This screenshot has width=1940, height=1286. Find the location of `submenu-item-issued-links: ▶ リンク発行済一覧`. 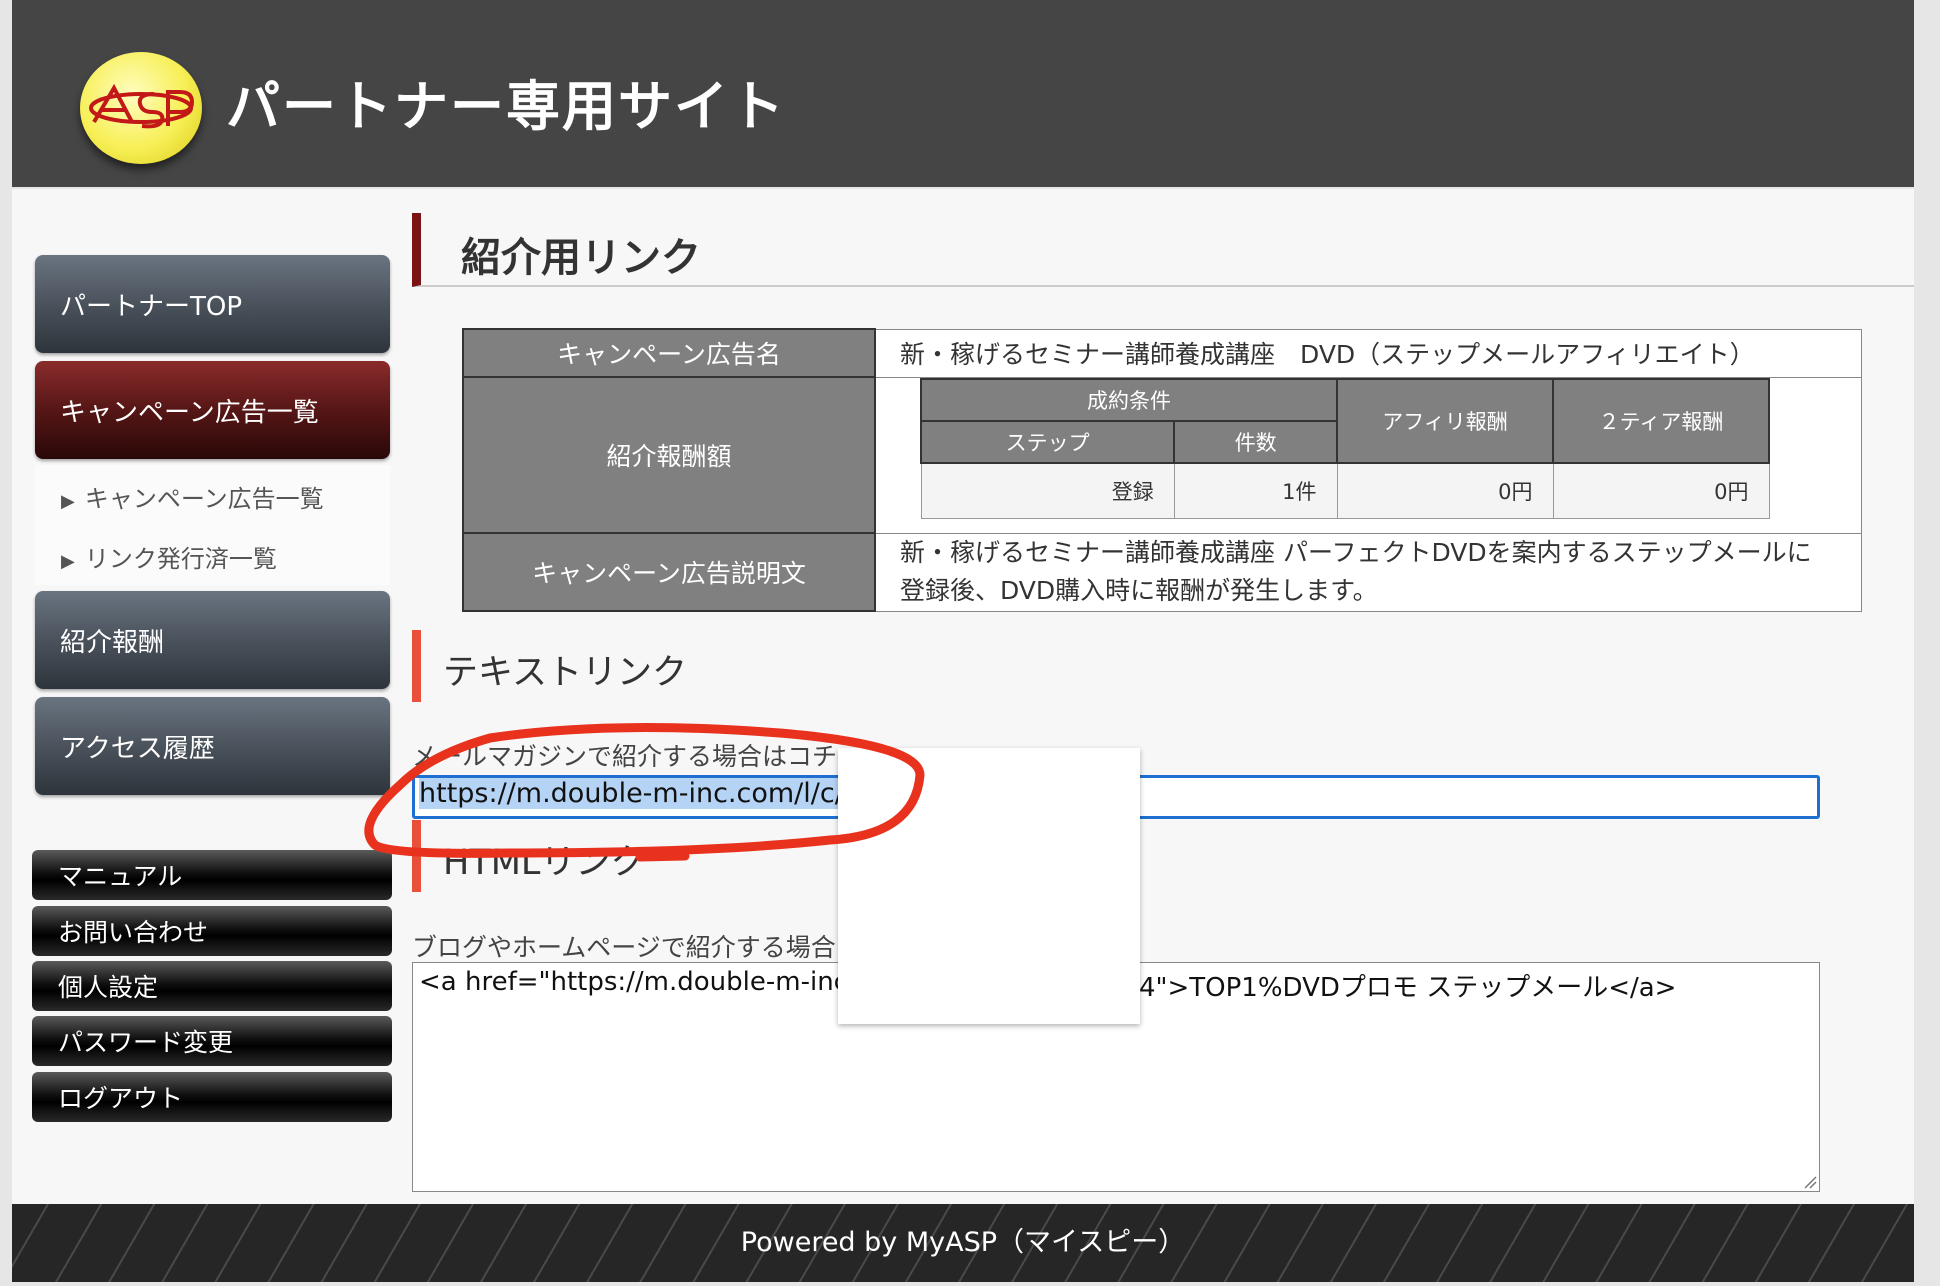

submenu-item-issued-links: ▶ リンク発行済一覧 is located at coordinates (169, 556).